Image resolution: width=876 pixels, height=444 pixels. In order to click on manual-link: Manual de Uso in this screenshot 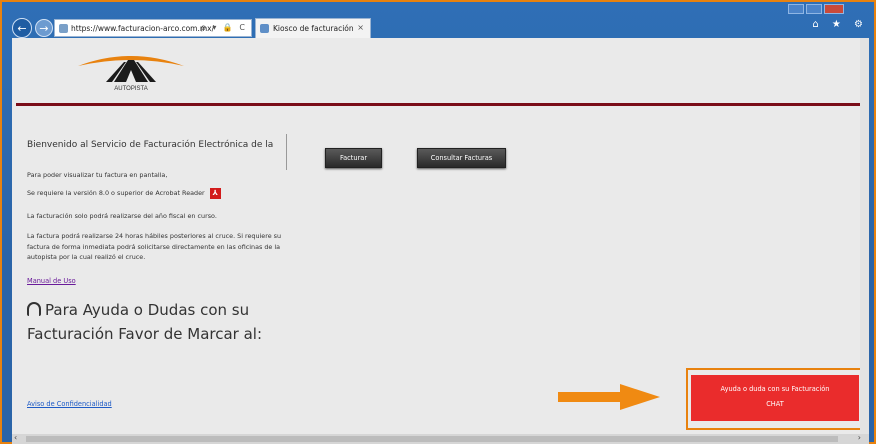, I will do `click(51, 281)`.